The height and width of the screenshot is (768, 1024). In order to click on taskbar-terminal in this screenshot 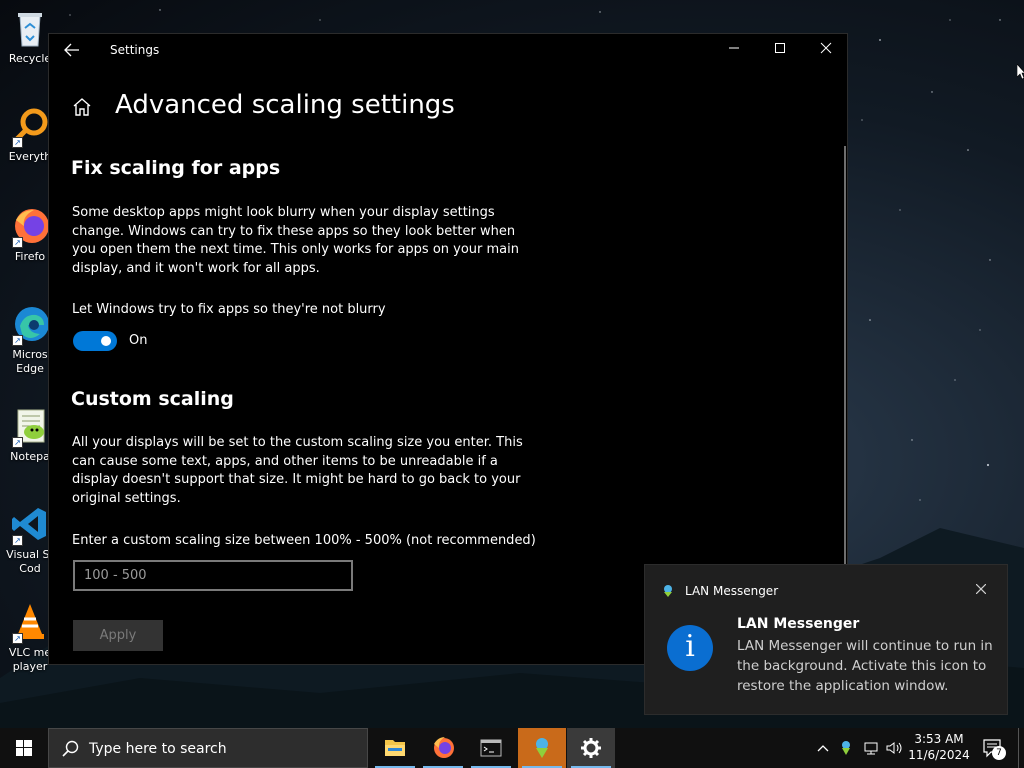, I will do `click(491, 748)`.